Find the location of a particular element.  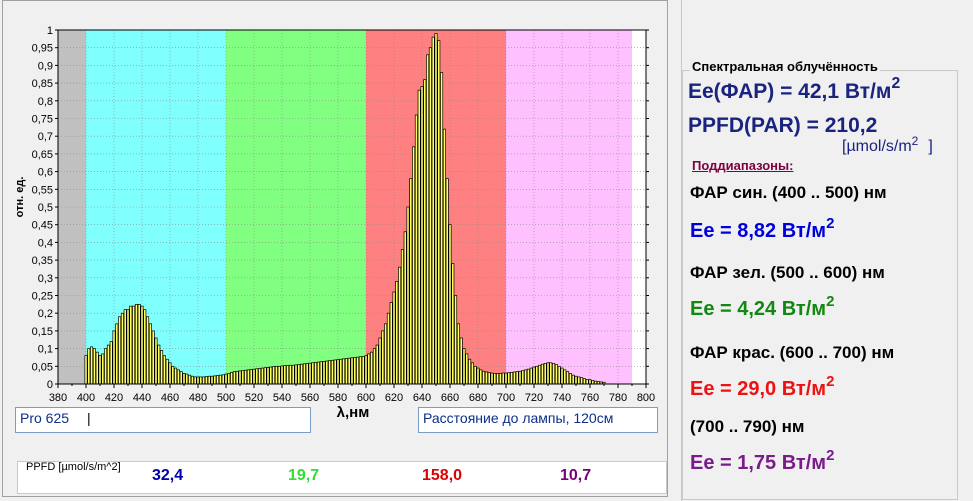

lamp-name-field: Pro 625 | is located at coordinates (163, 420).